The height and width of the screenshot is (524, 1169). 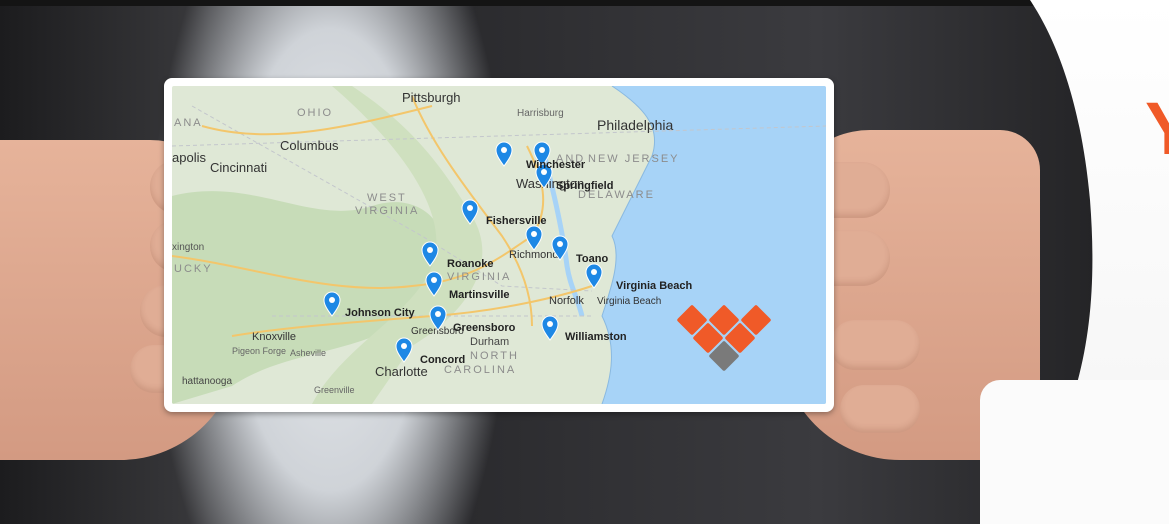 I want to click on city-label: Greenville, so click(x=334, y=390).